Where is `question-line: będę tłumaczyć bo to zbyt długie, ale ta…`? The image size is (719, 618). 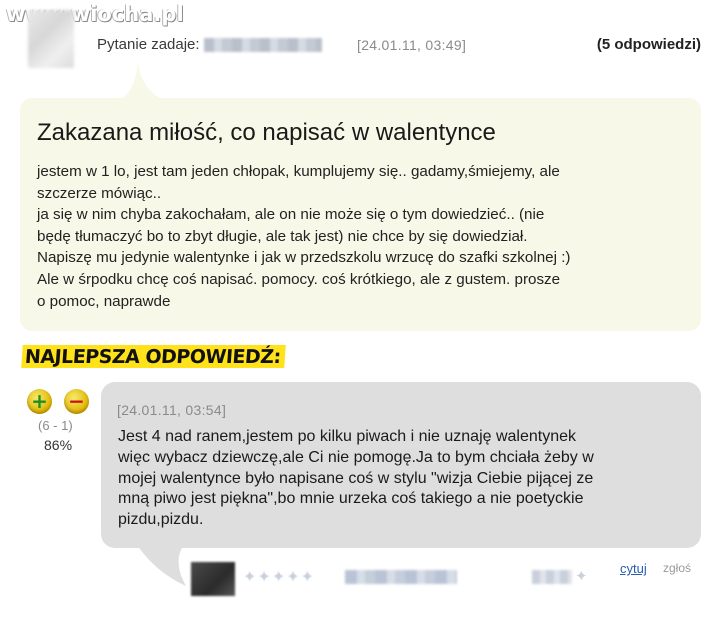 question-line: będę tłumaczyć bo to zbyt długie, ale ta… is located at coordinates (282, 236).